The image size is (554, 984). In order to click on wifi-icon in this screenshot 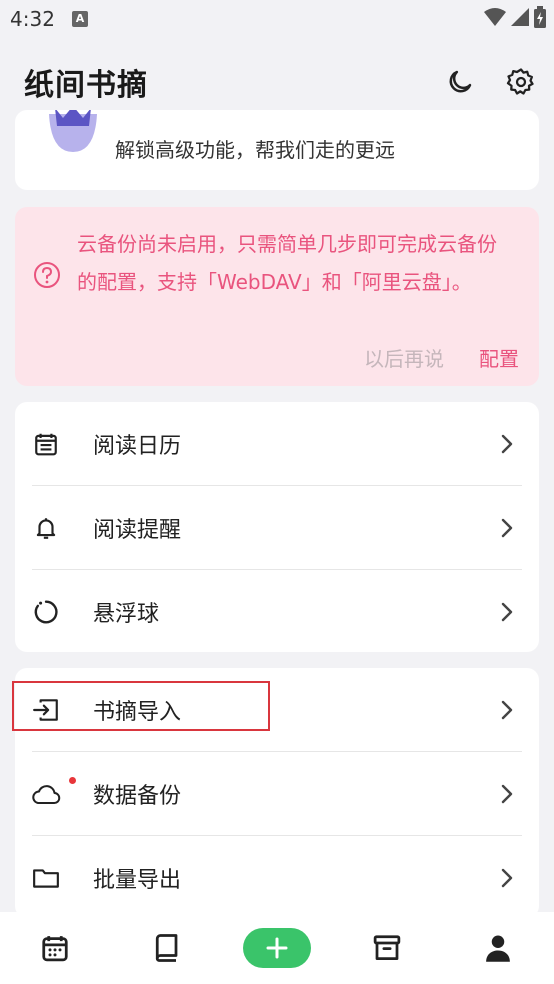, I will do `click(495, 17)`.